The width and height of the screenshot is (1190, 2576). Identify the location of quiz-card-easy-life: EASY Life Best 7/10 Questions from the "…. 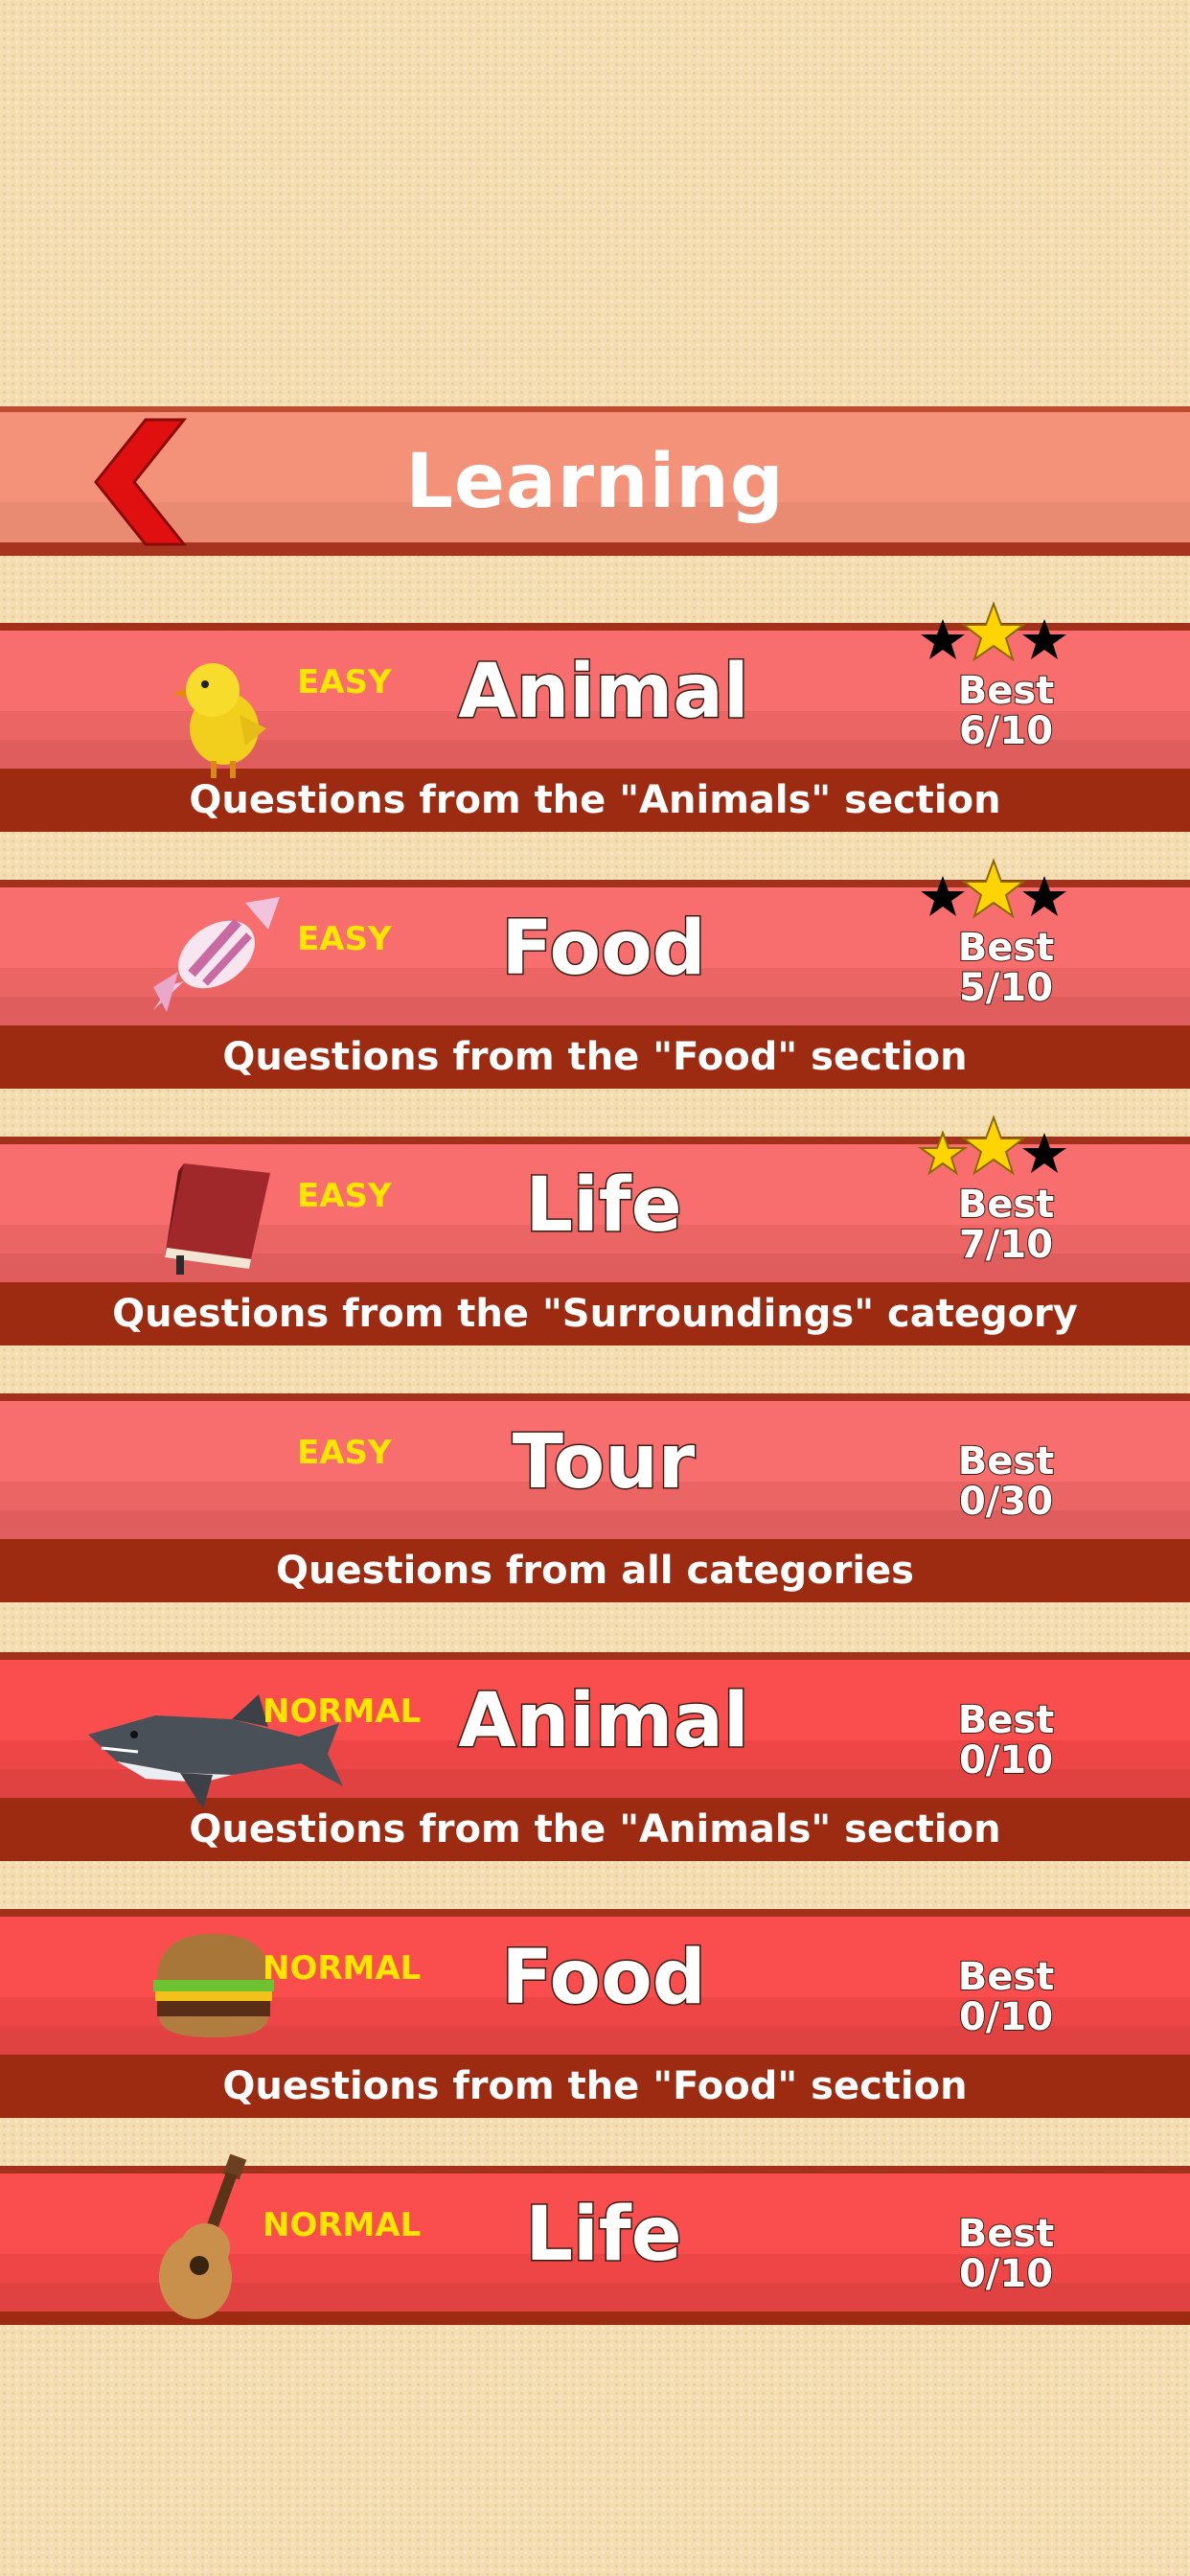
(595, 1233).